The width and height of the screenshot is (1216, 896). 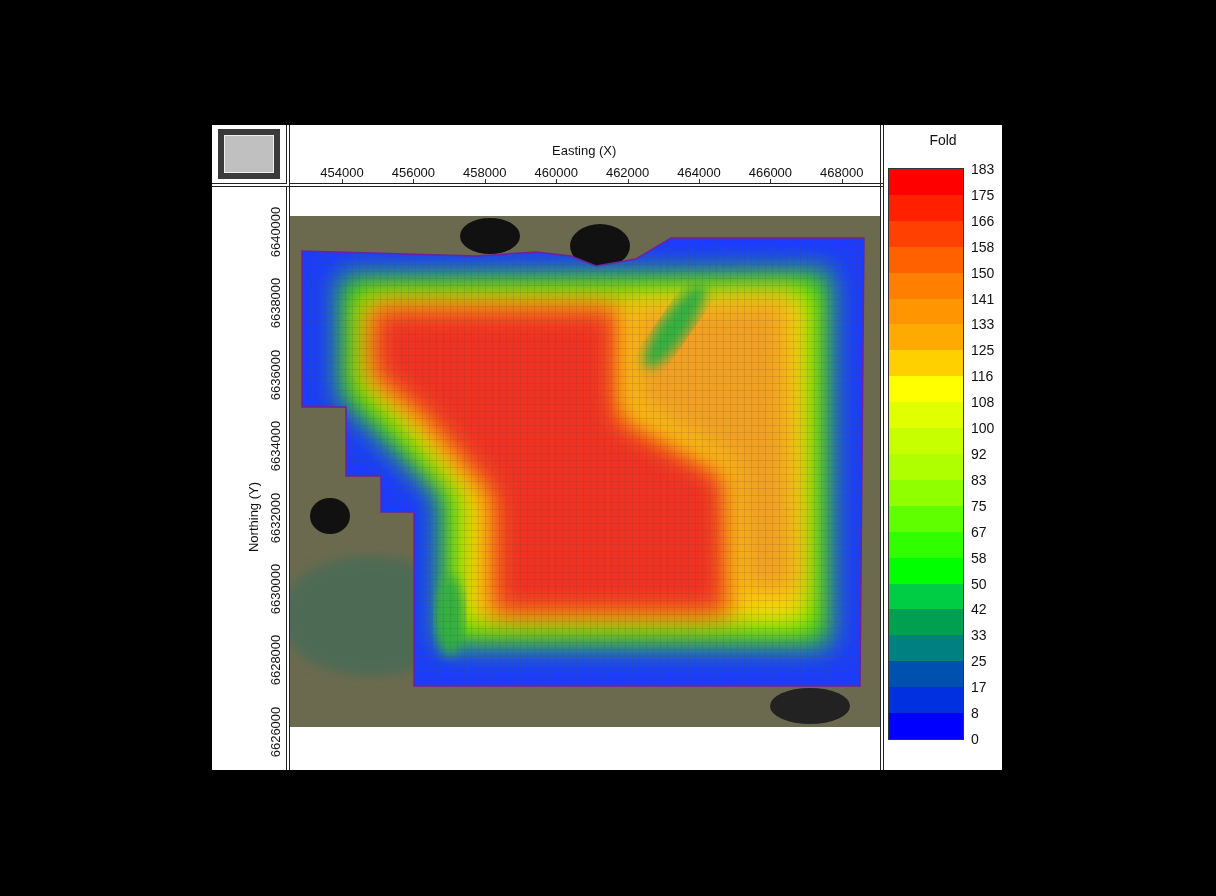 What do you see at coordinates (983, 324) in the screenshot?
I see `legend-label: 133` at bounding box center [983, 324].